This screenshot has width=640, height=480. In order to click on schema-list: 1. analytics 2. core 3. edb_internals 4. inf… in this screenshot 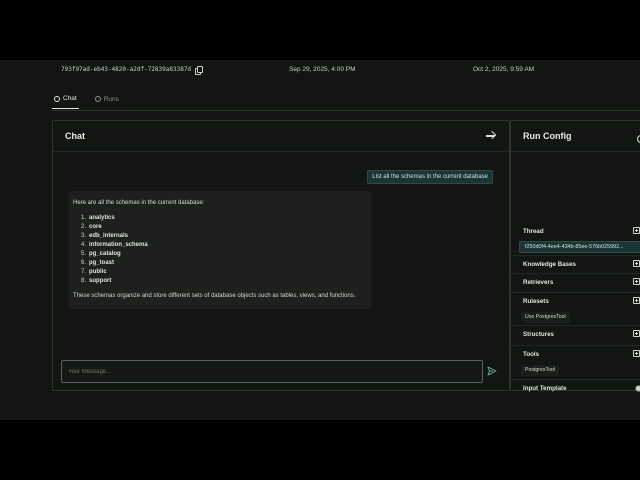, I will do `click(220, 250)`.